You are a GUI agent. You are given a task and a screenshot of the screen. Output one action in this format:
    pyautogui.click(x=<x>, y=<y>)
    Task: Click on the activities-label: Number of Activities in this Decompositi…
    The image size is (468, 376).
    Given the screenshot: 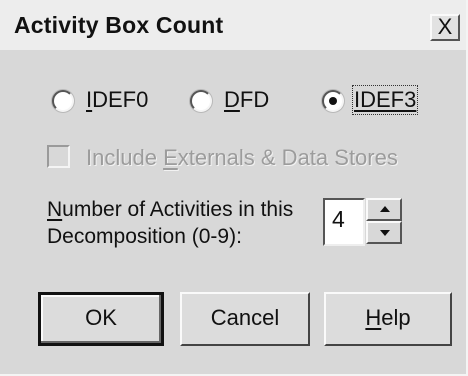 What is the action you would take?
    pyautogui.click(x=170, y=223)
    